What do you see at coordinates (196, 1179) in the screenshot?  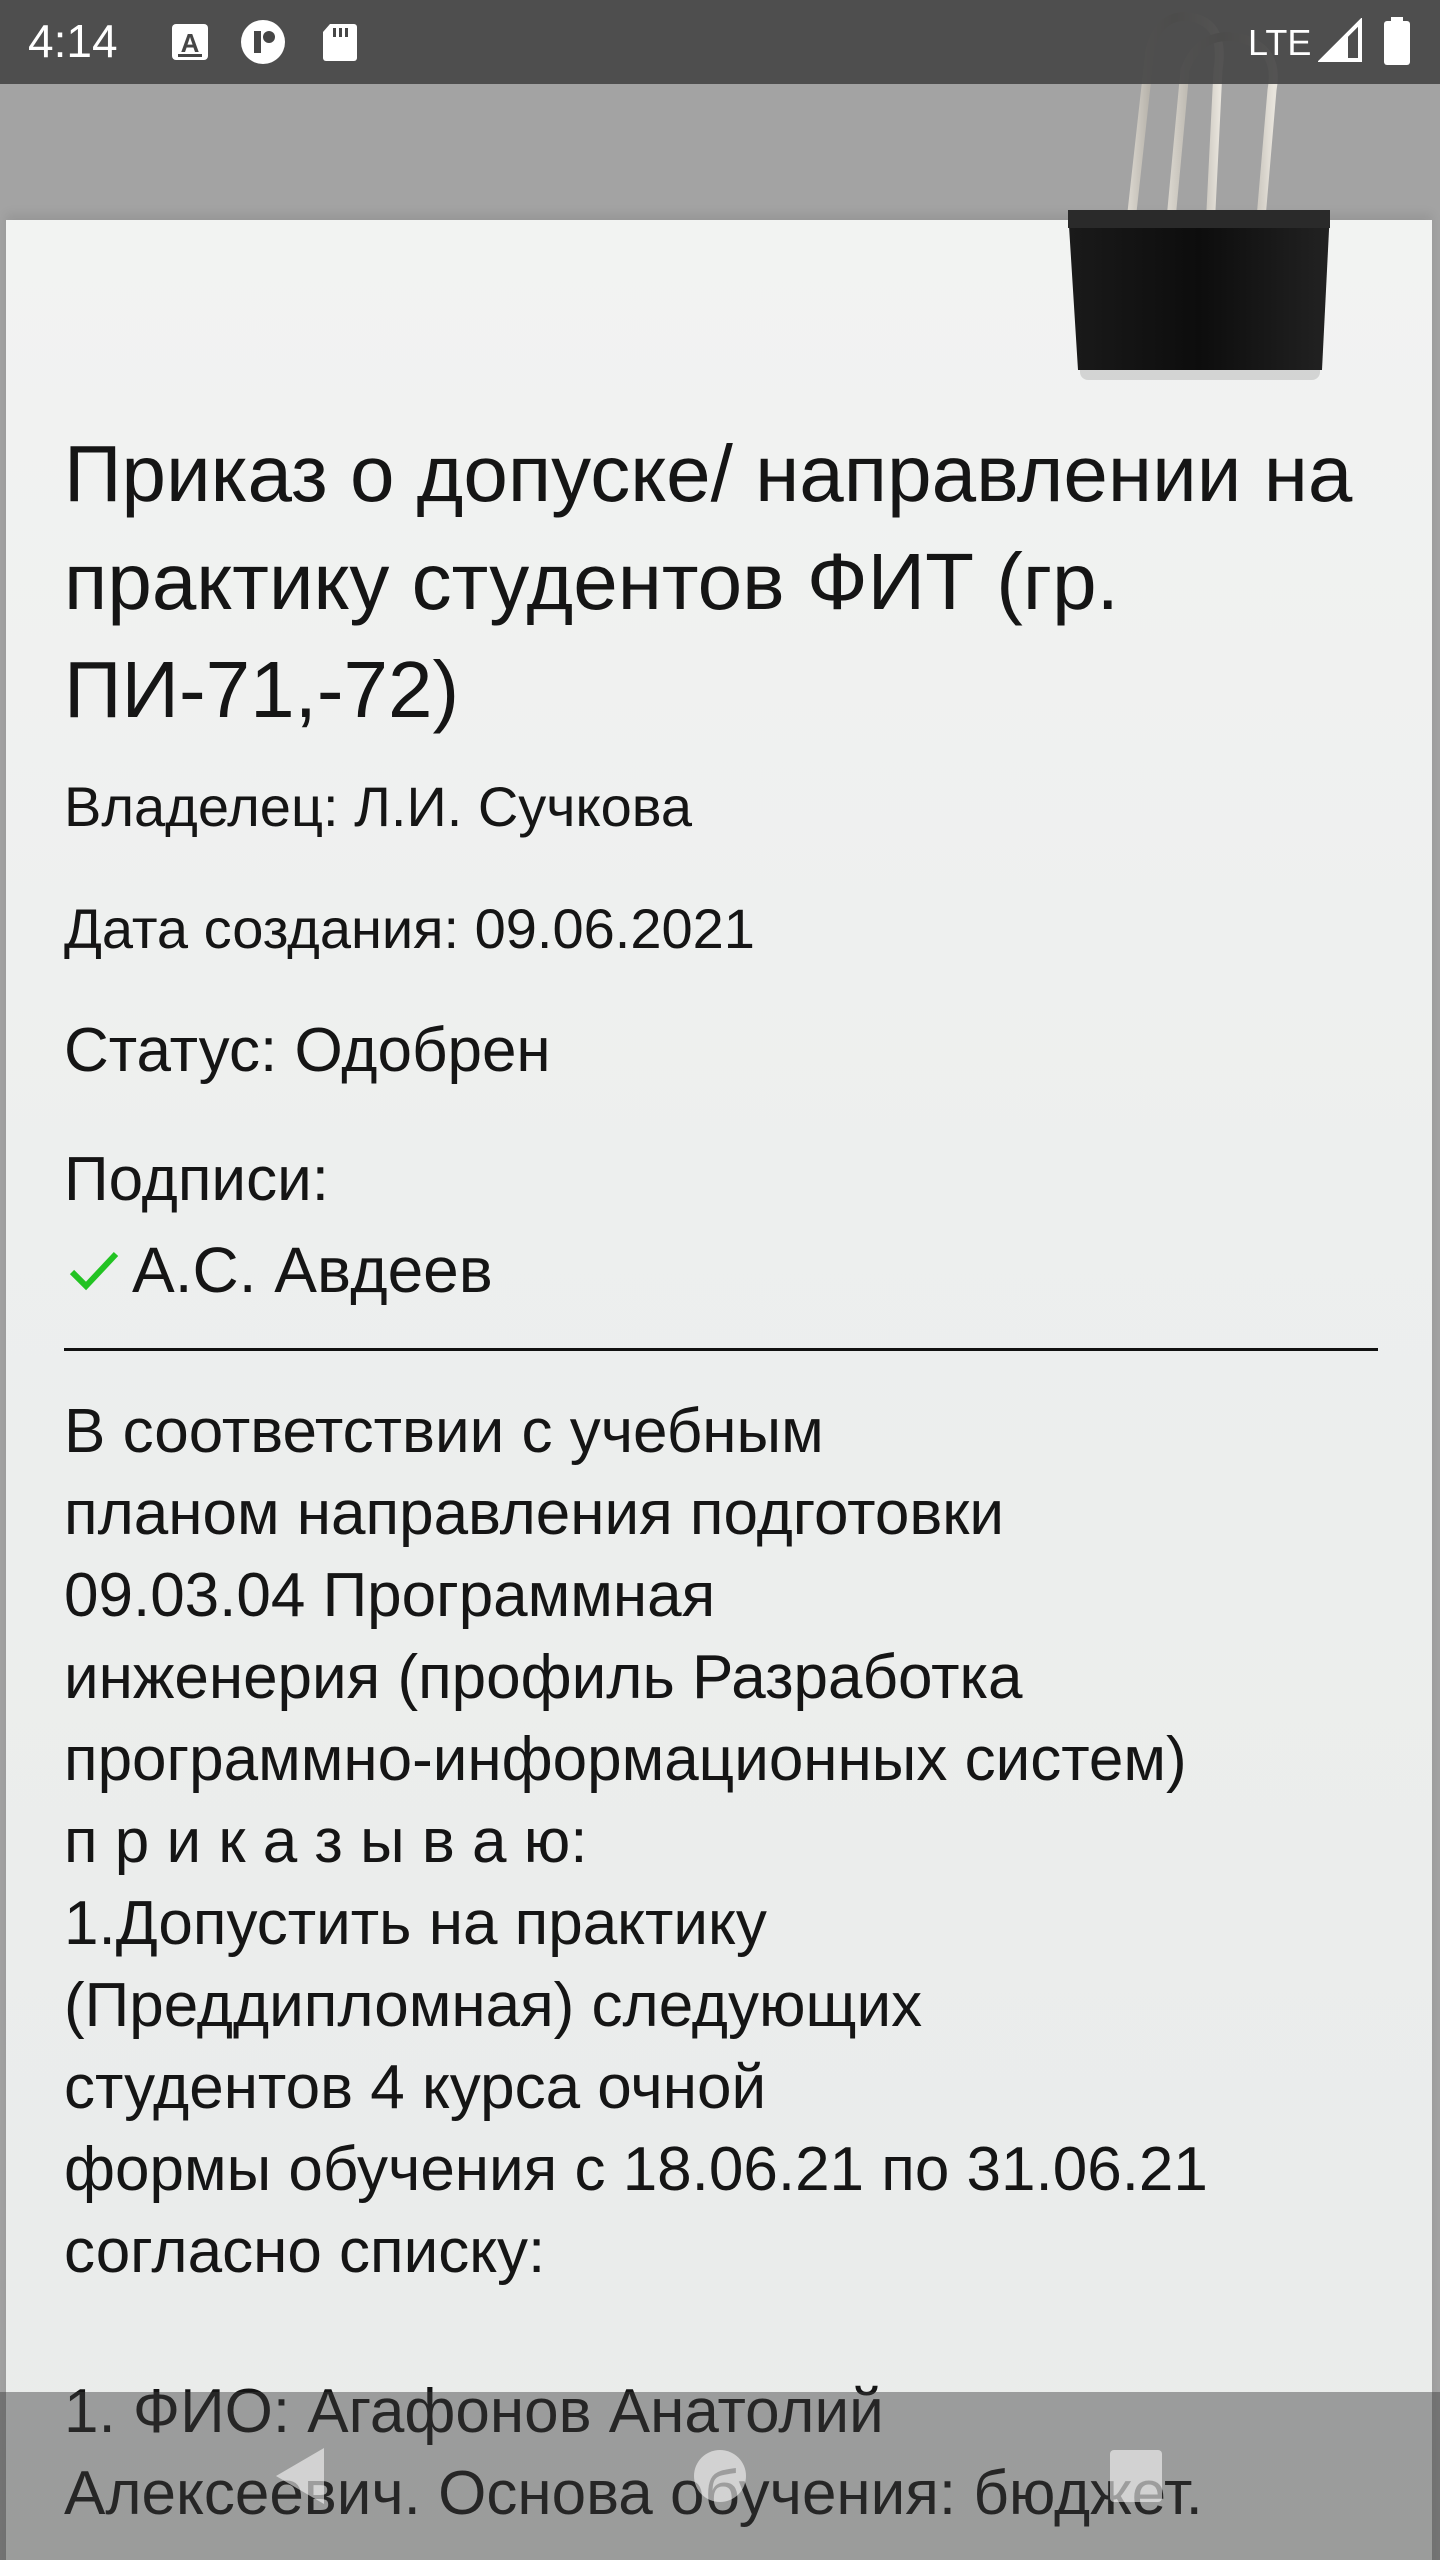 I see `signatures-label: Подписи:` at bounding box center [196, 1179].